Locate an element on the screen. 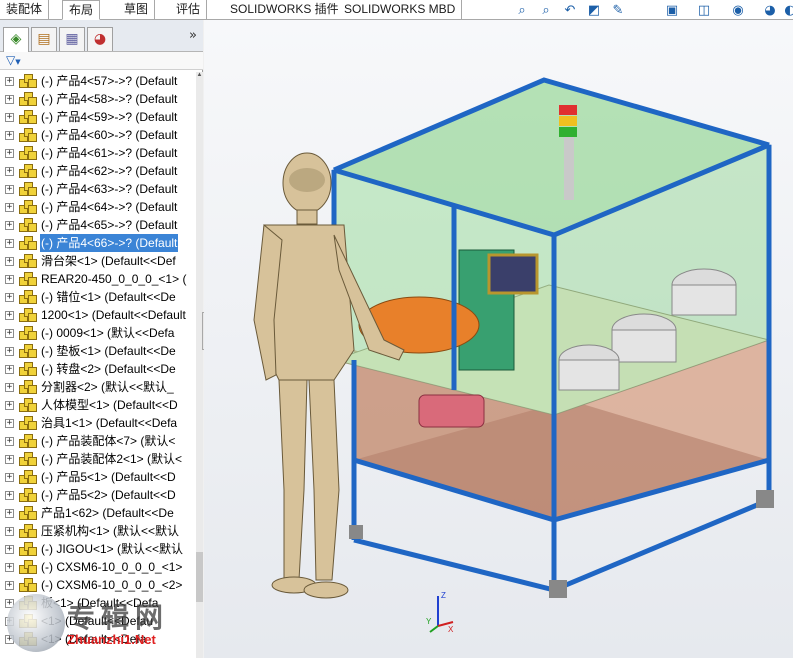 The height and width of the screenshot is (658, 793). scroll-thumb is located at coordinates (199, 577).